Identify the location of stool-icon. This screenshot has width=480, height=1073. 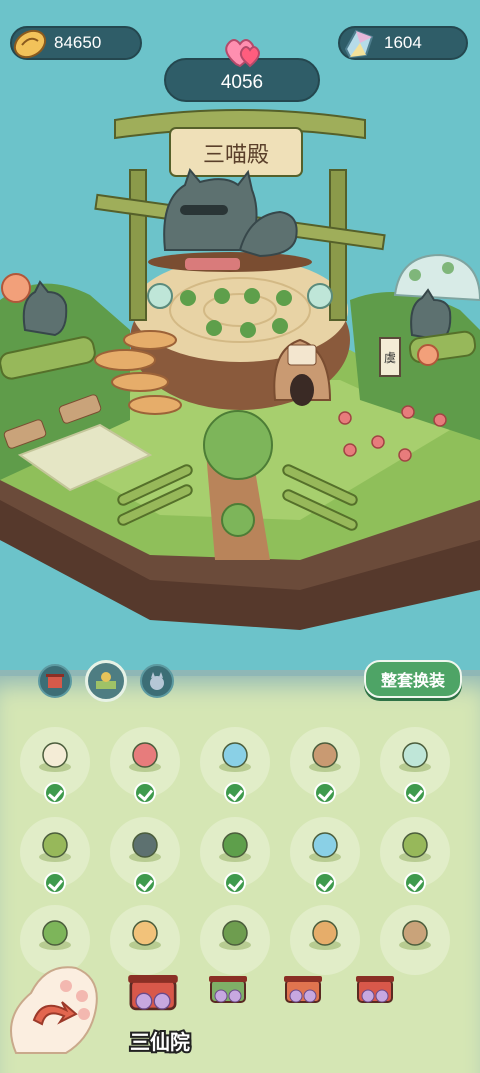
(145, 935).